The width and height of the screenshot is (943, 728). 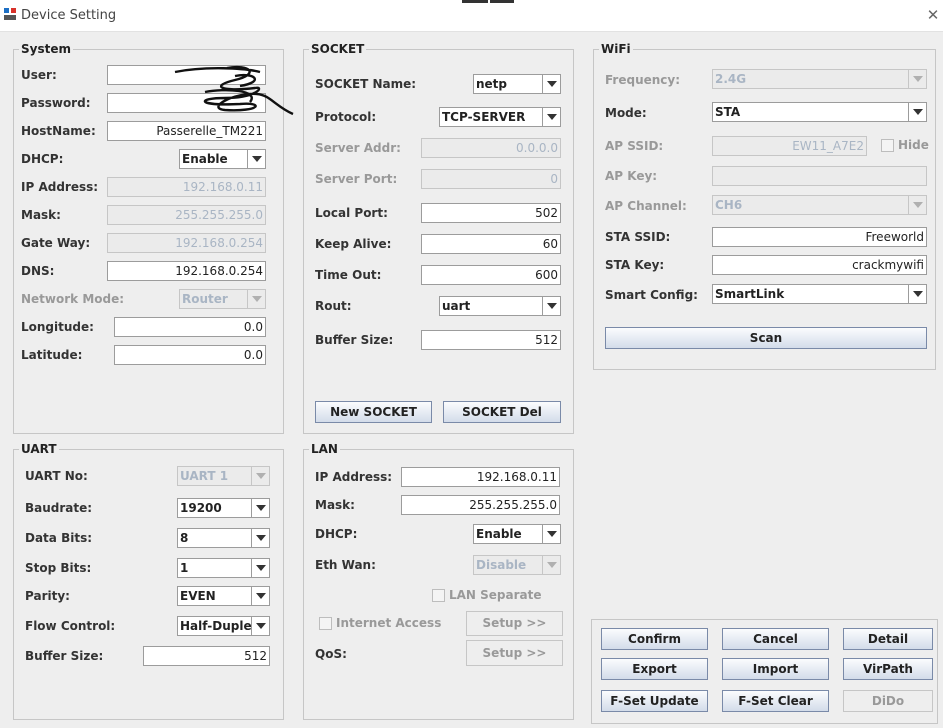 What do you see at coordinates (358, 148) in the screenshot?
I see `server-addr-label: Server Addr:` at bounding box center [358, 148].